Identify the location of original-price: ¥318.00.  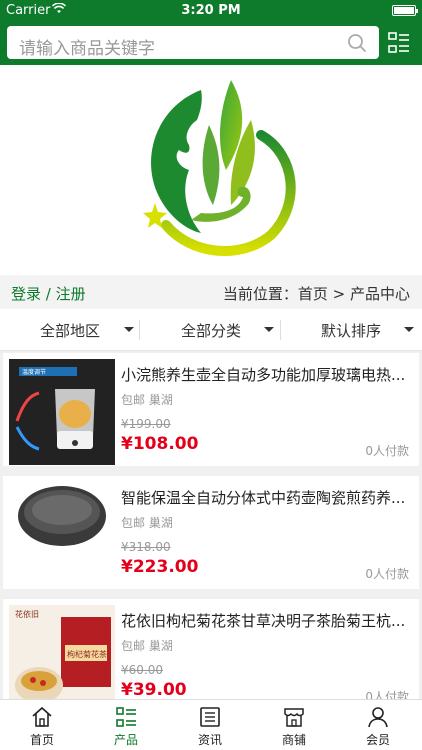
(146, 547).